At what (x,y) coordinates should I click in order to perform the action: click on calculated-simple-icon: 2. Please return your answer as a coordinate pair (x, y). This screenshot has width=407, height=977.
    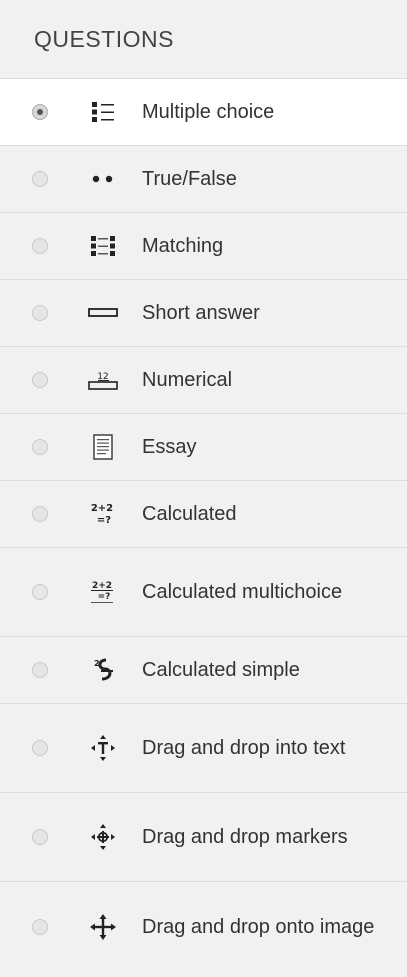
    Looking at the image, I should click on (103, 670).